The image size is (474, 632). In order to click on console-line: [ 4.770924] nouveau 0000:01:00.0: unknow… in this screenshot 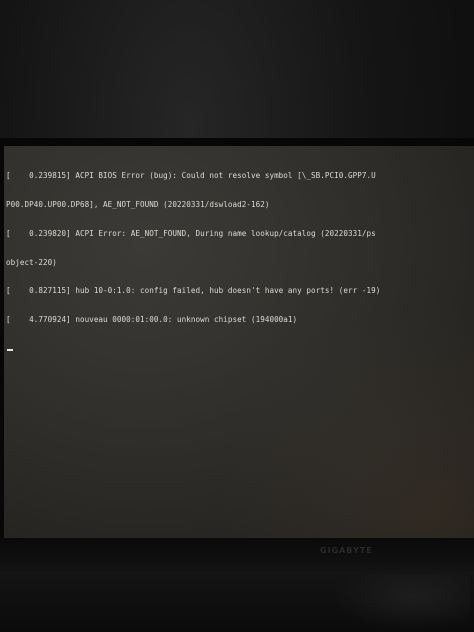, I will do `click(152, 320)`.